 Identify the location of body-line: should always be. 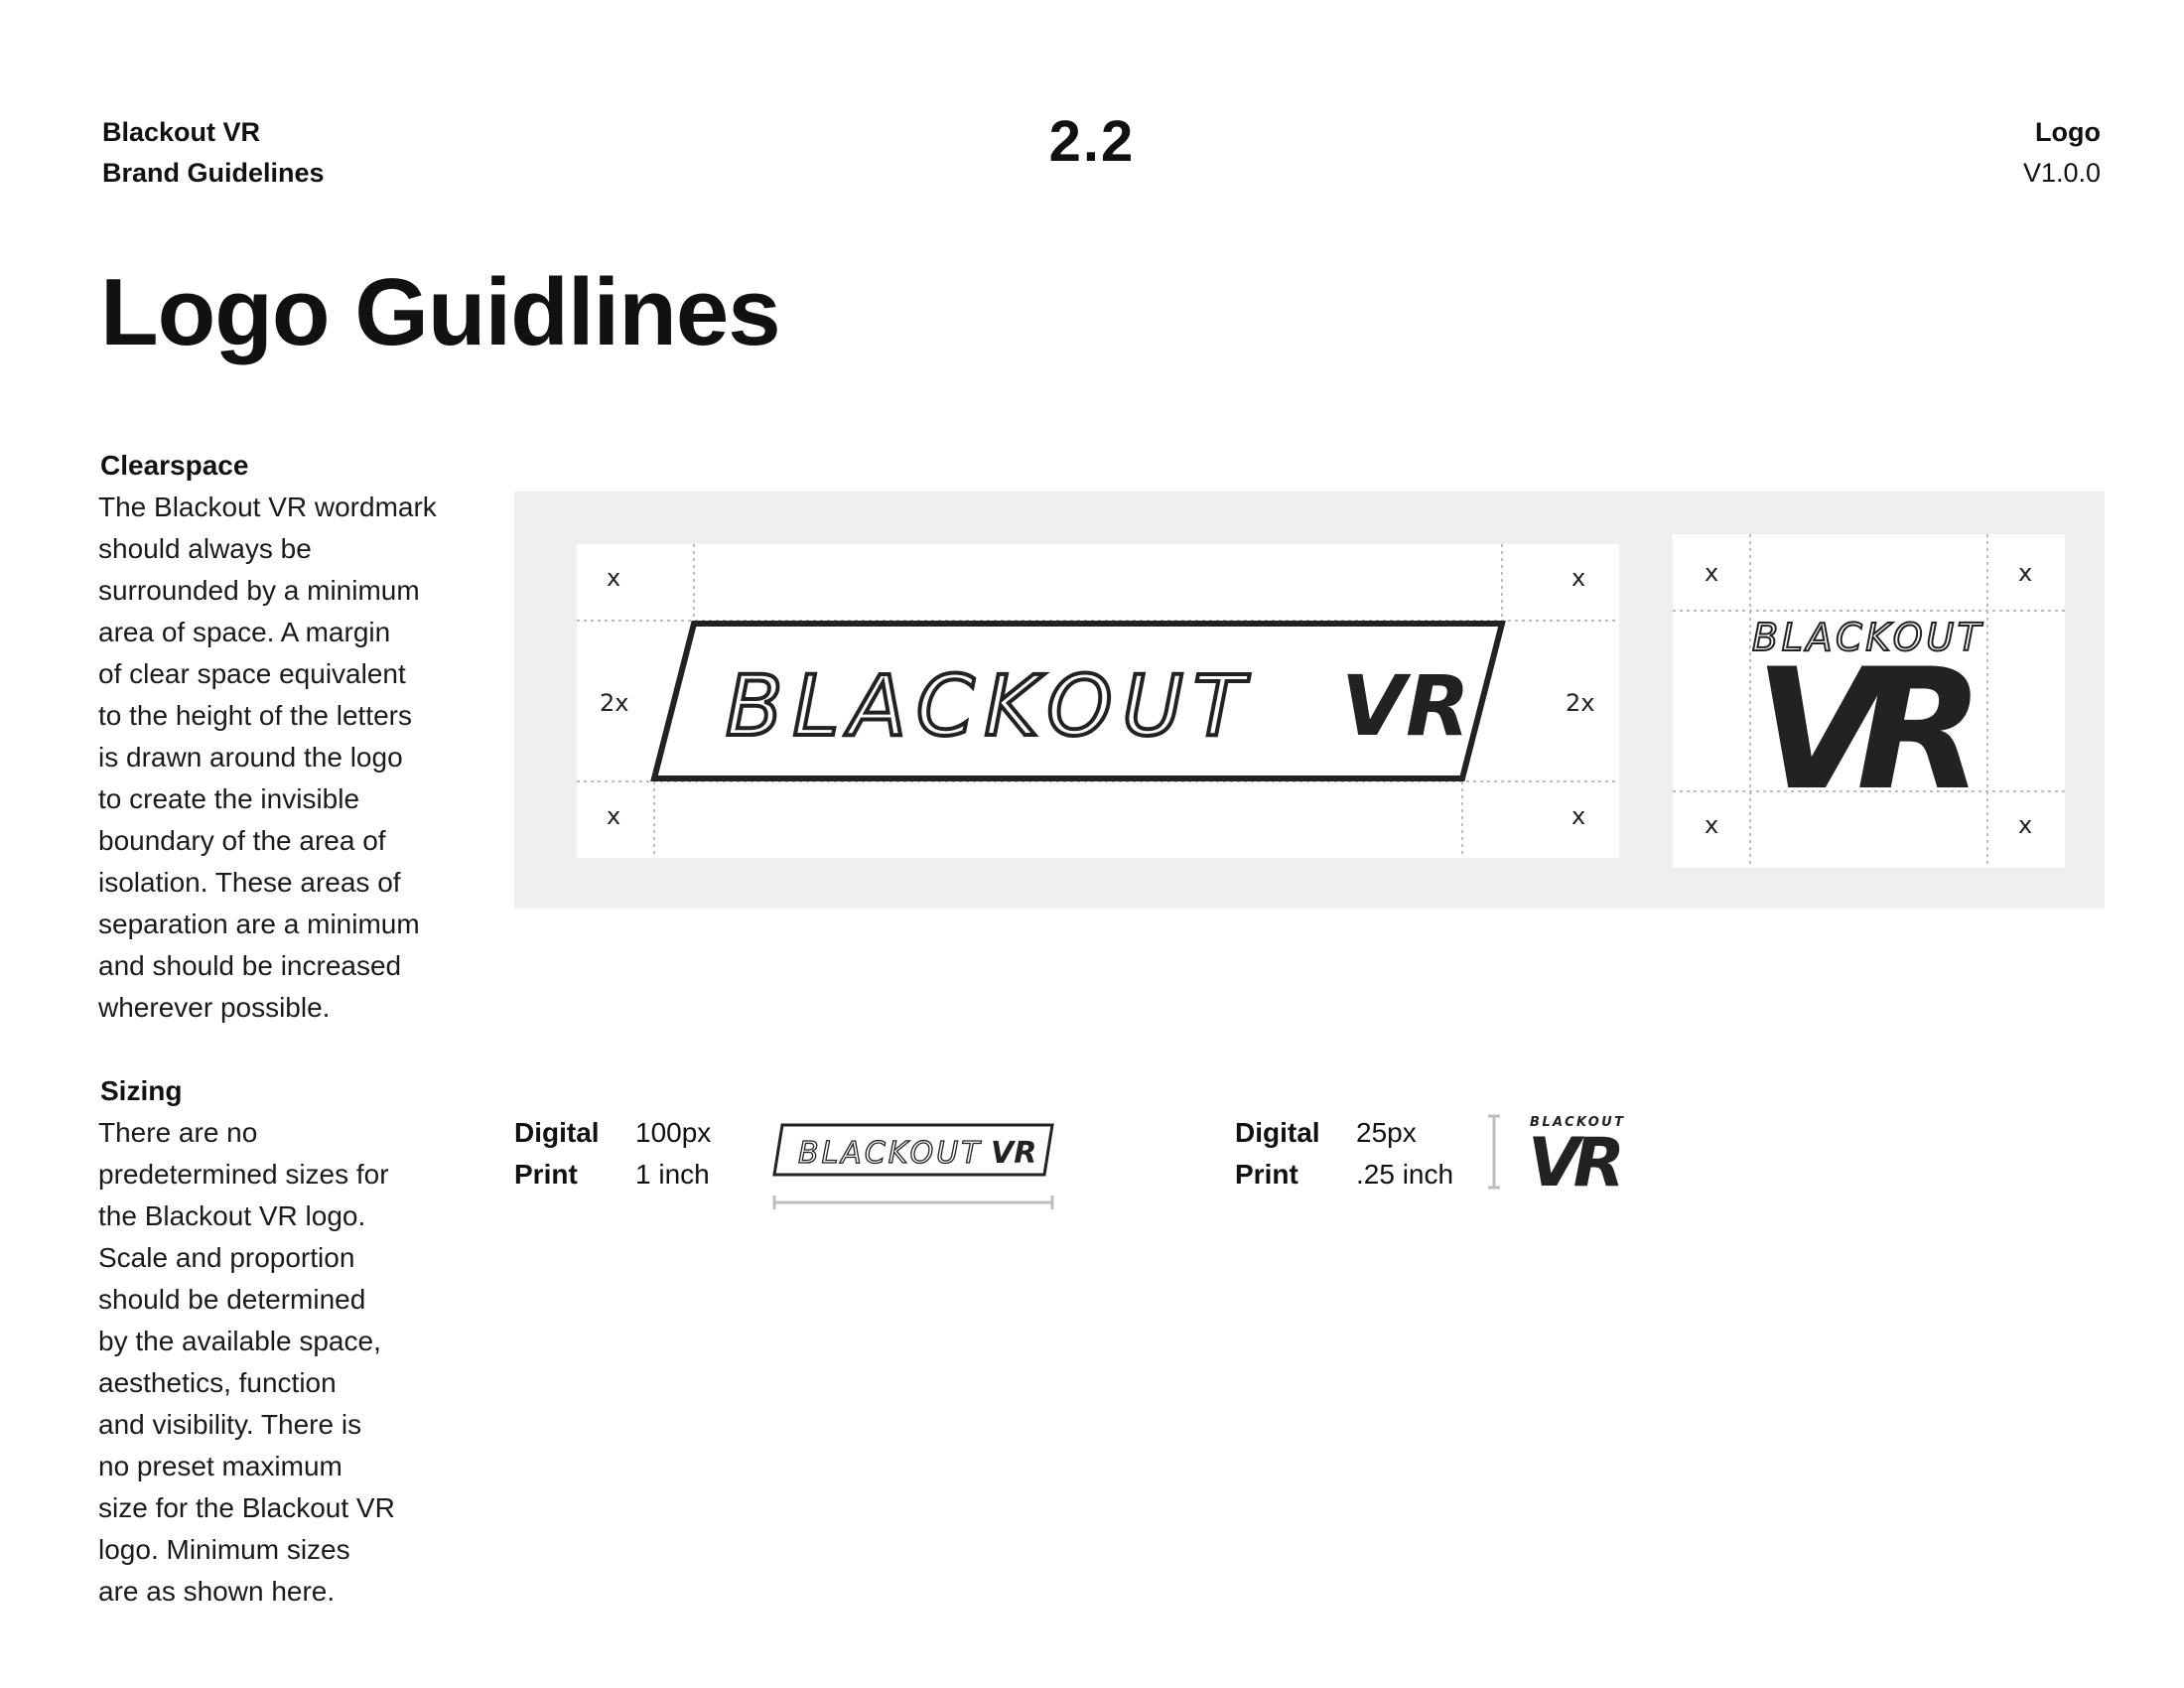
(205, 548).